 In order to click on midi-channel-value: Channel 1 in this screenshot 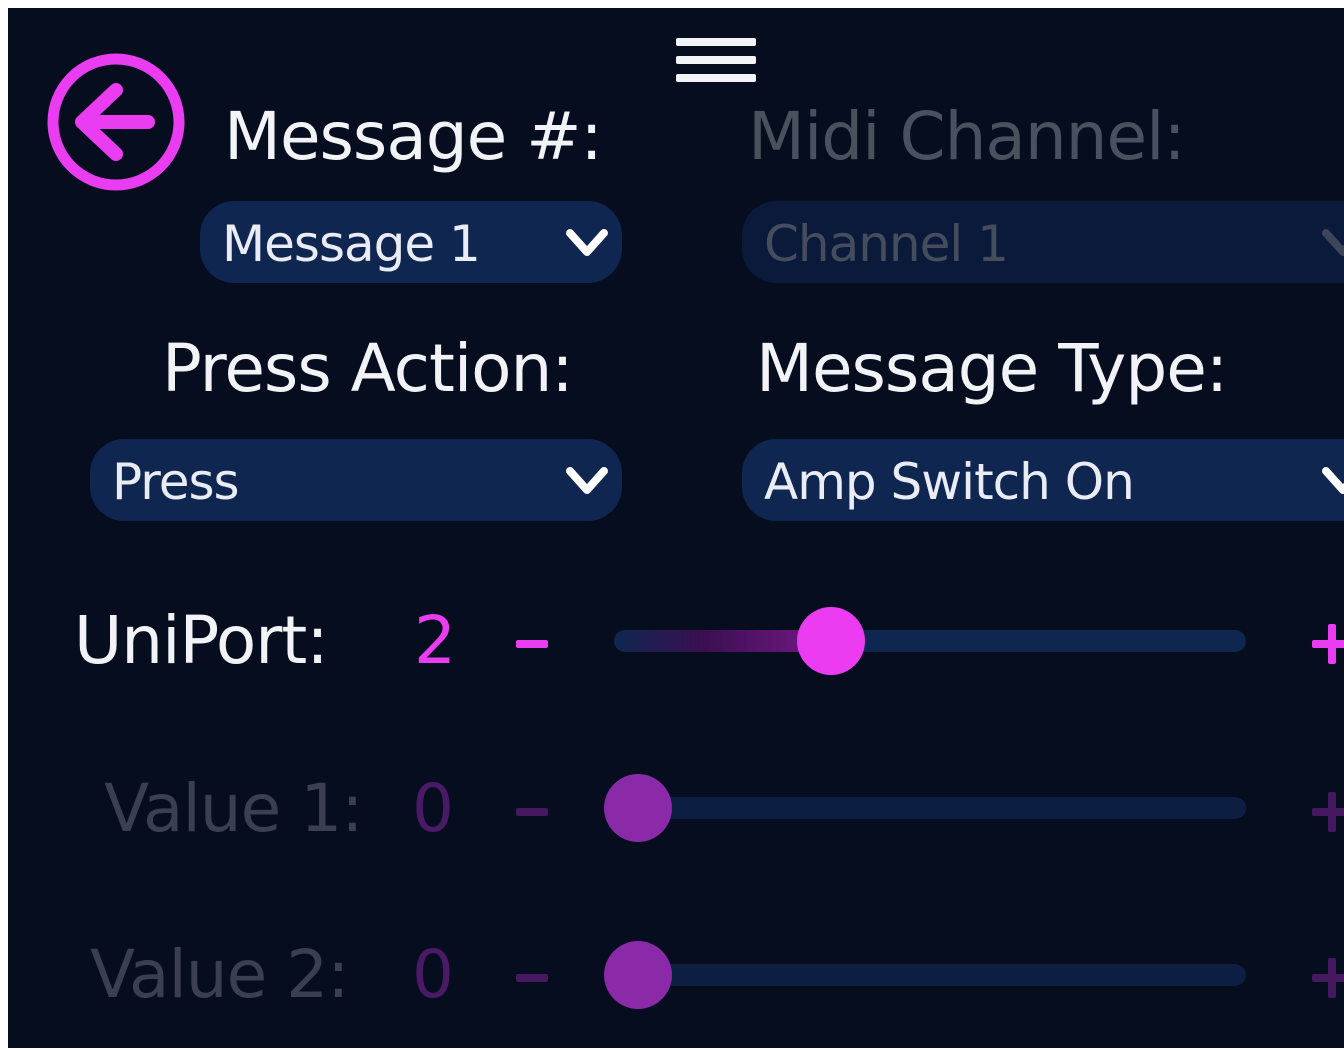, I will do `click(886, 244)`.